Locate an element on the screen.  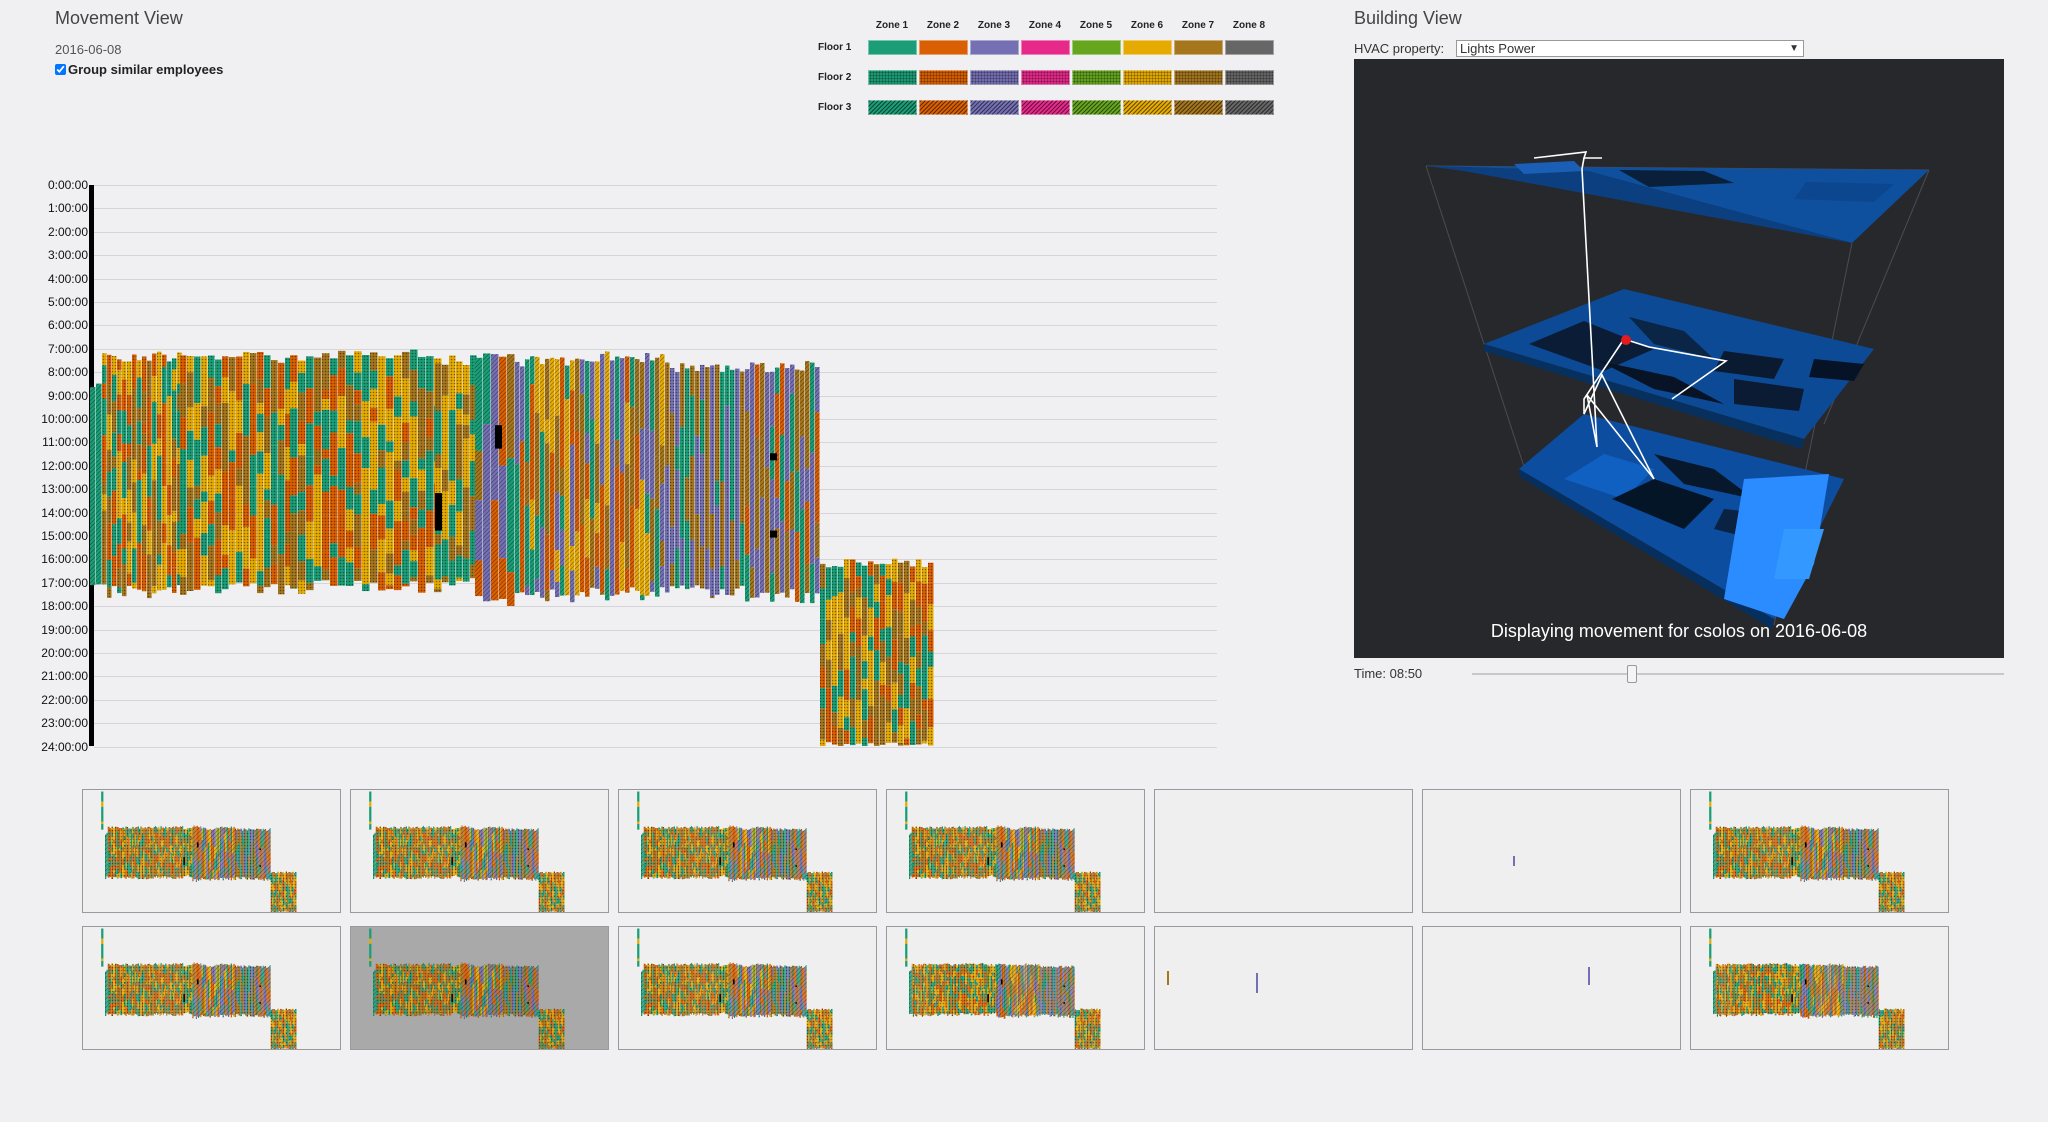
time-slider-track is located at coordinates (1738, 674).